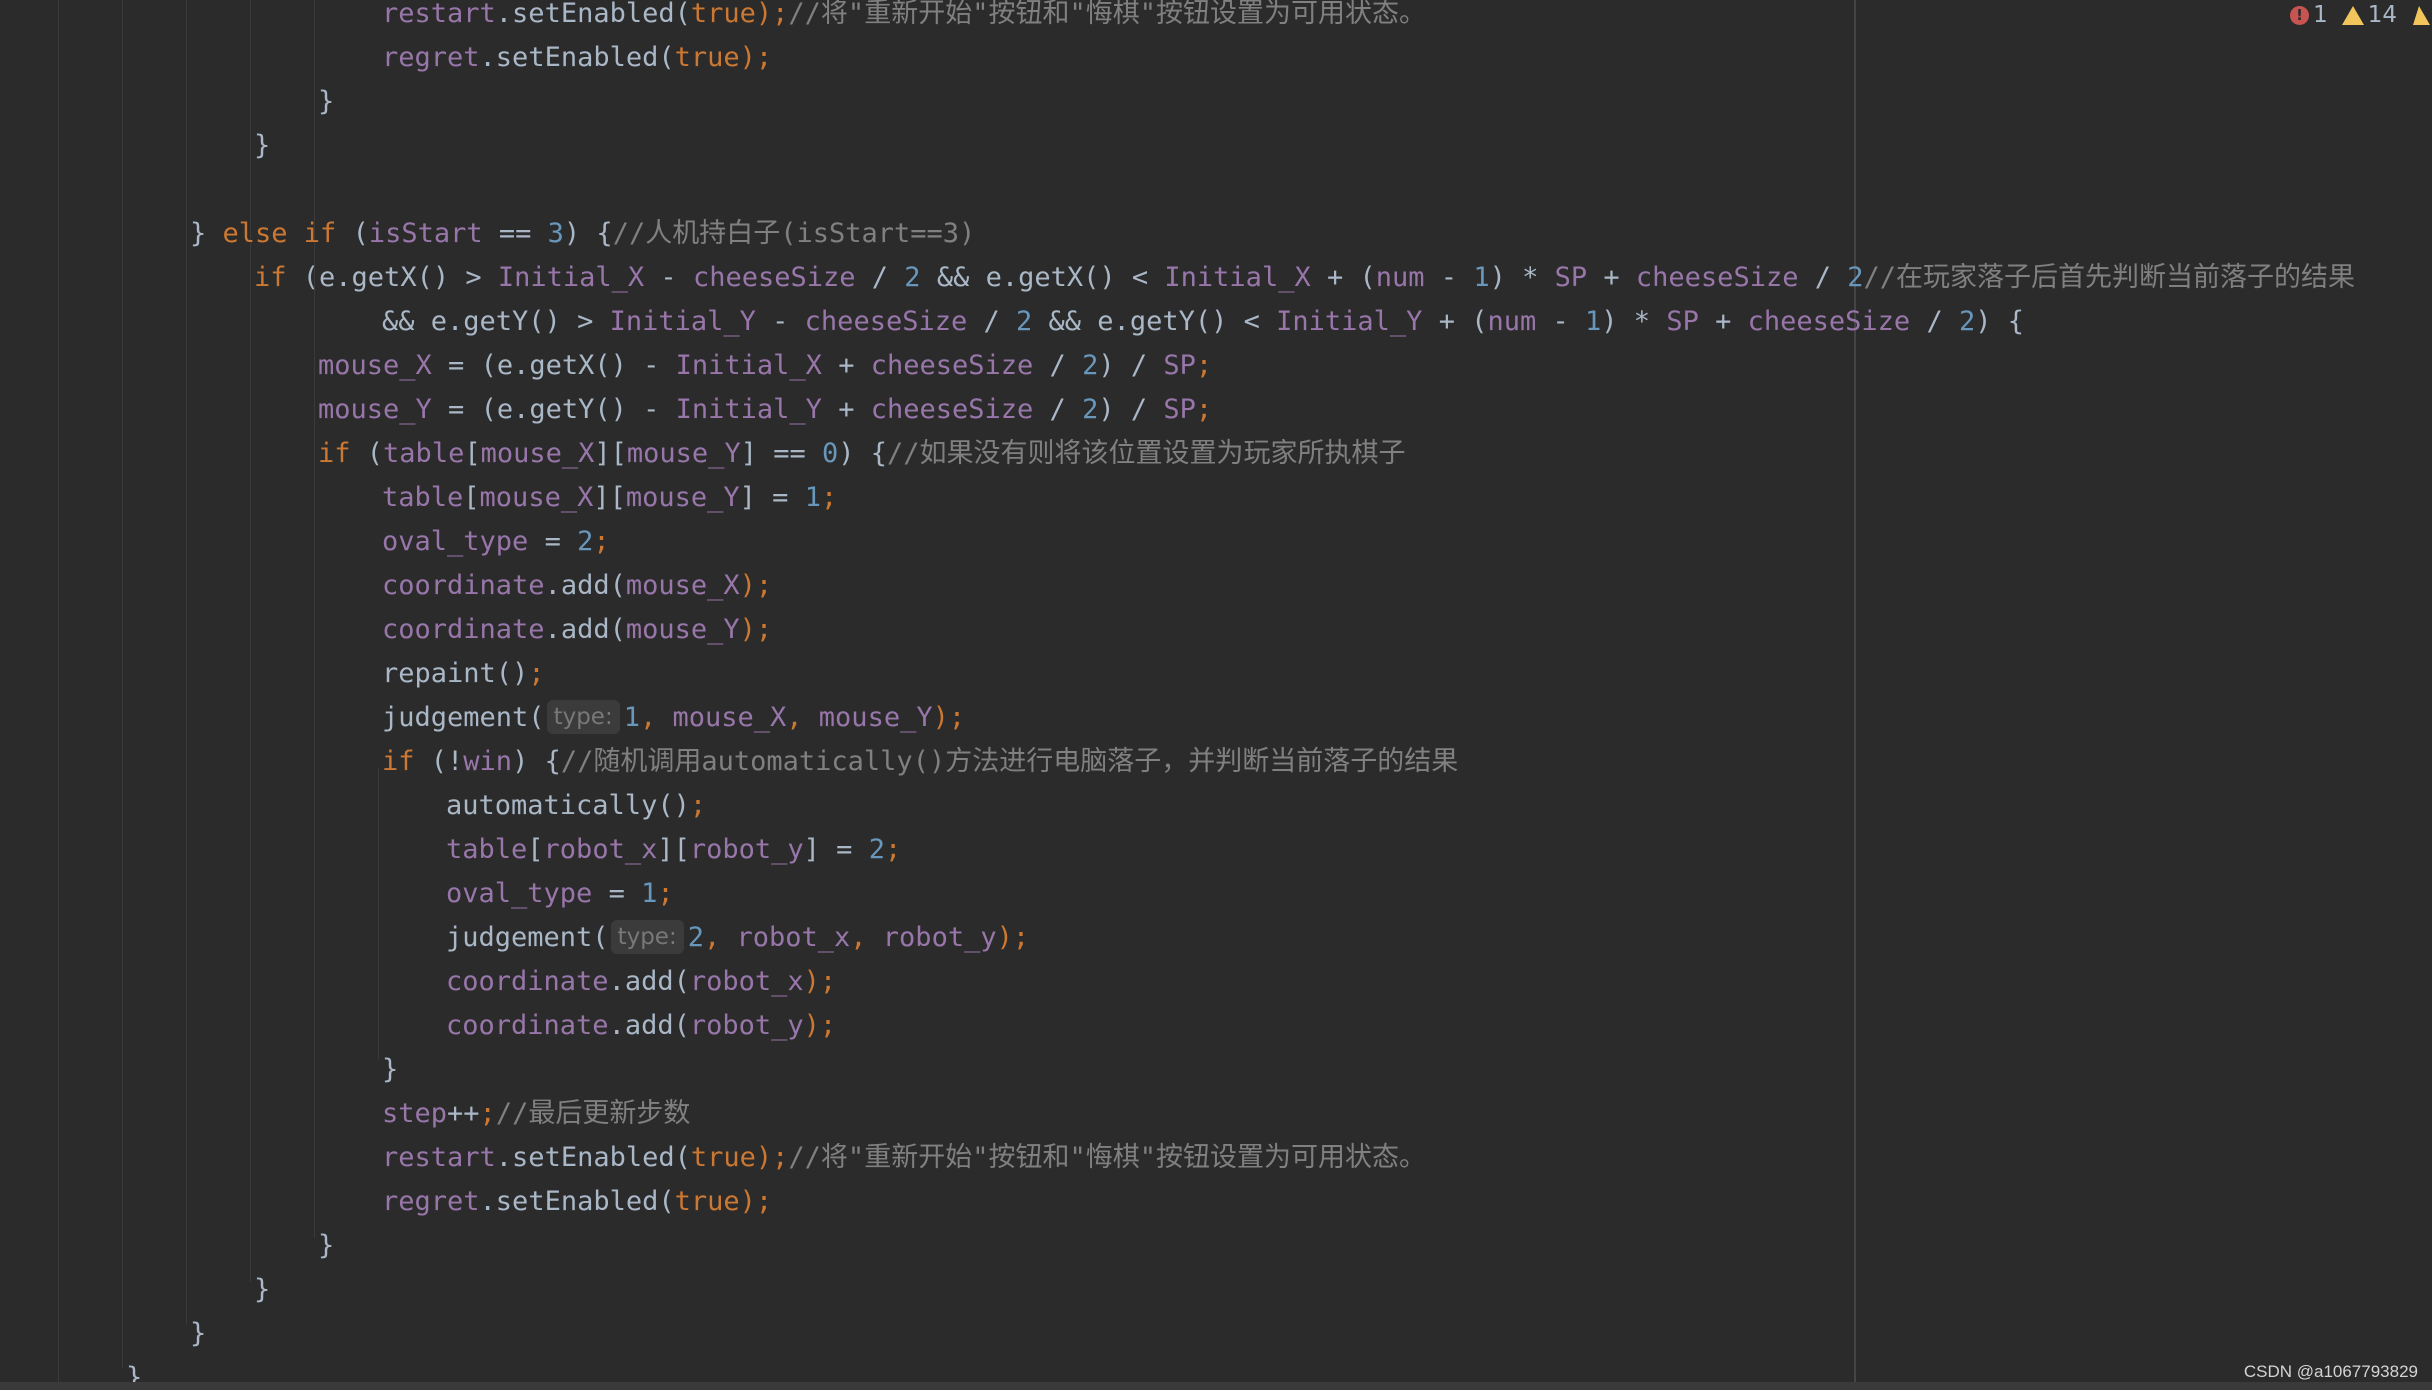  I want to click on code-line: table[mouse_X][mouse_Y] = 1;, so click(609, 498).